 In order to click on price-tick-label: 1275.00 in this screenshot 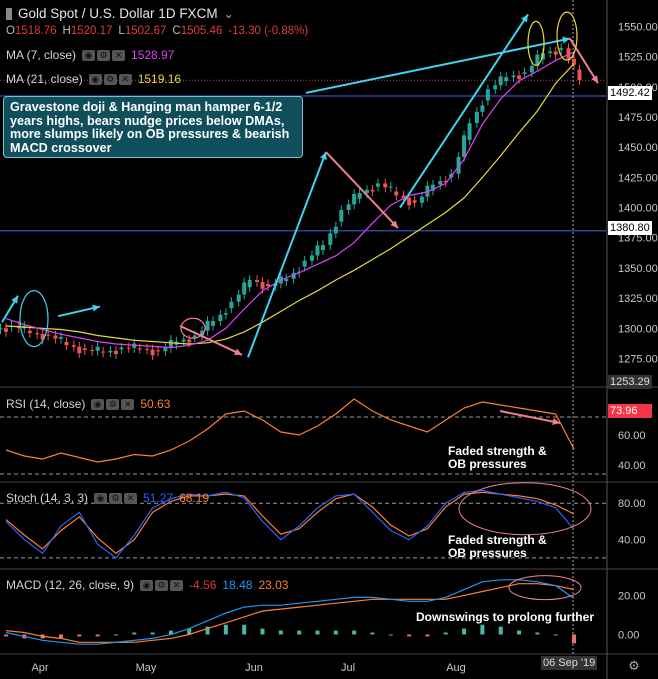, I will do `click(638, 359)`.